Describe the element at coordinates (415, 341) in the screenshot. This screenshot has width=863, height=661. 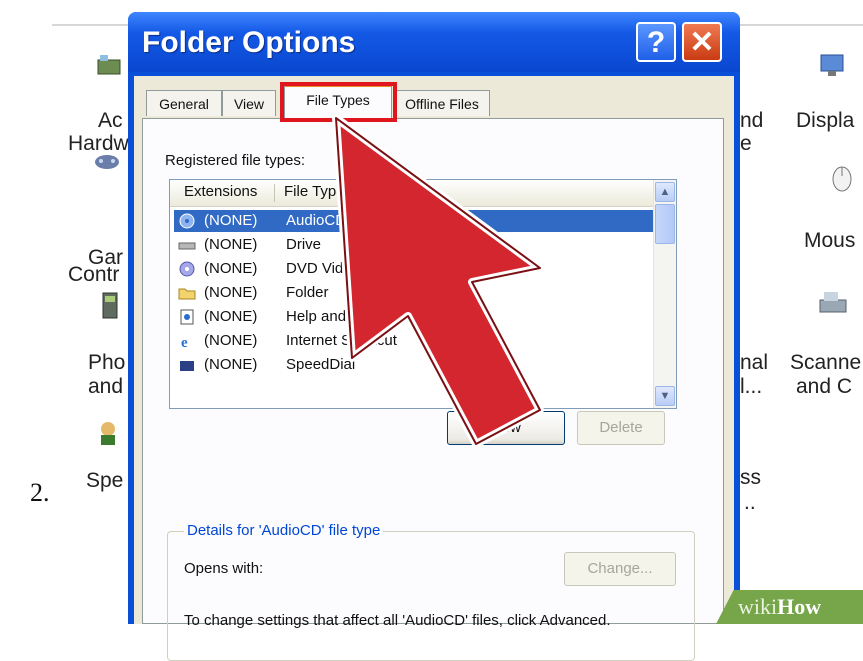
I see `list-item: e (NONE) Internet Shortcut` at that location.